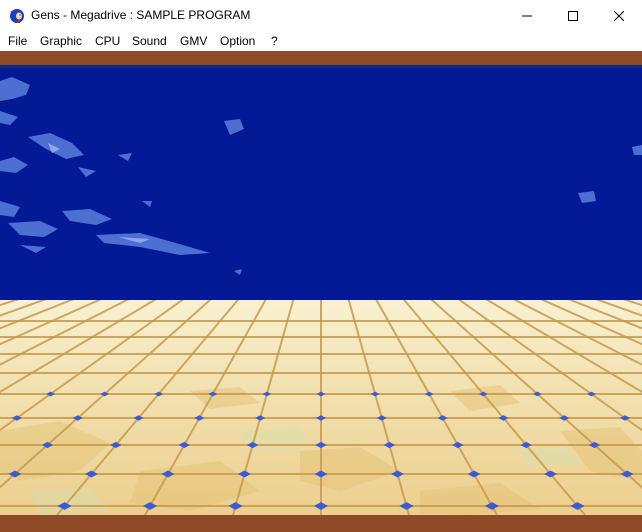  I want to click on menu-help: ?, so click(274, 41).